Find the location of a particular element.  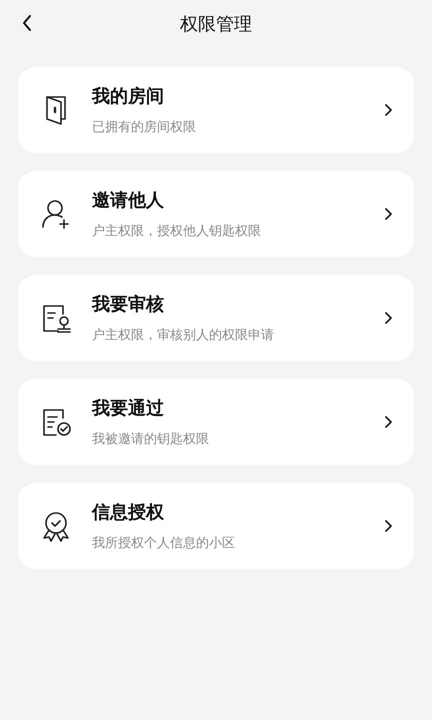

item-title: 邀请他人 is located at coordinates (128, 200).